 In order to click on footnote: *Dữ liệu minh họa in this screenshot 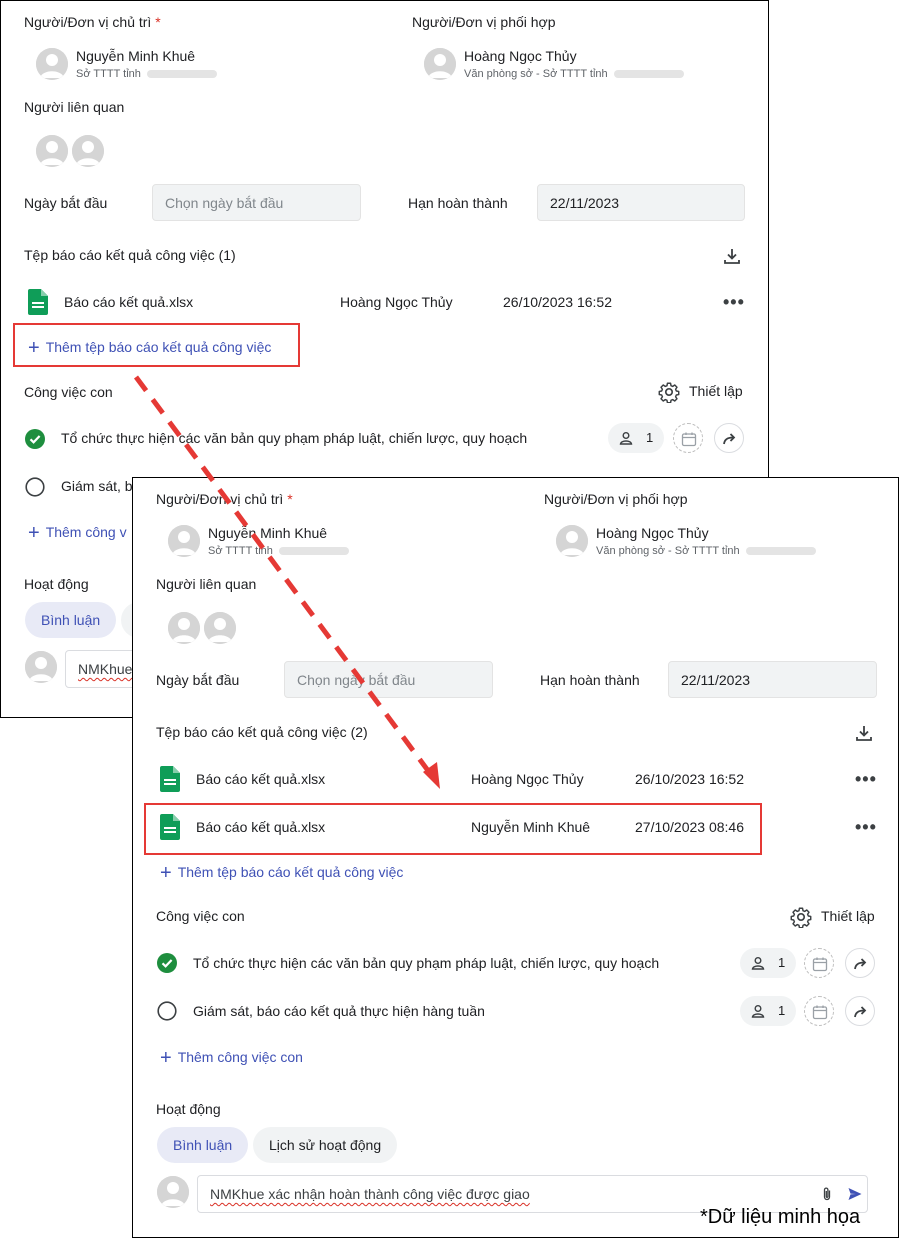, I will do `click(780, 1217)`.